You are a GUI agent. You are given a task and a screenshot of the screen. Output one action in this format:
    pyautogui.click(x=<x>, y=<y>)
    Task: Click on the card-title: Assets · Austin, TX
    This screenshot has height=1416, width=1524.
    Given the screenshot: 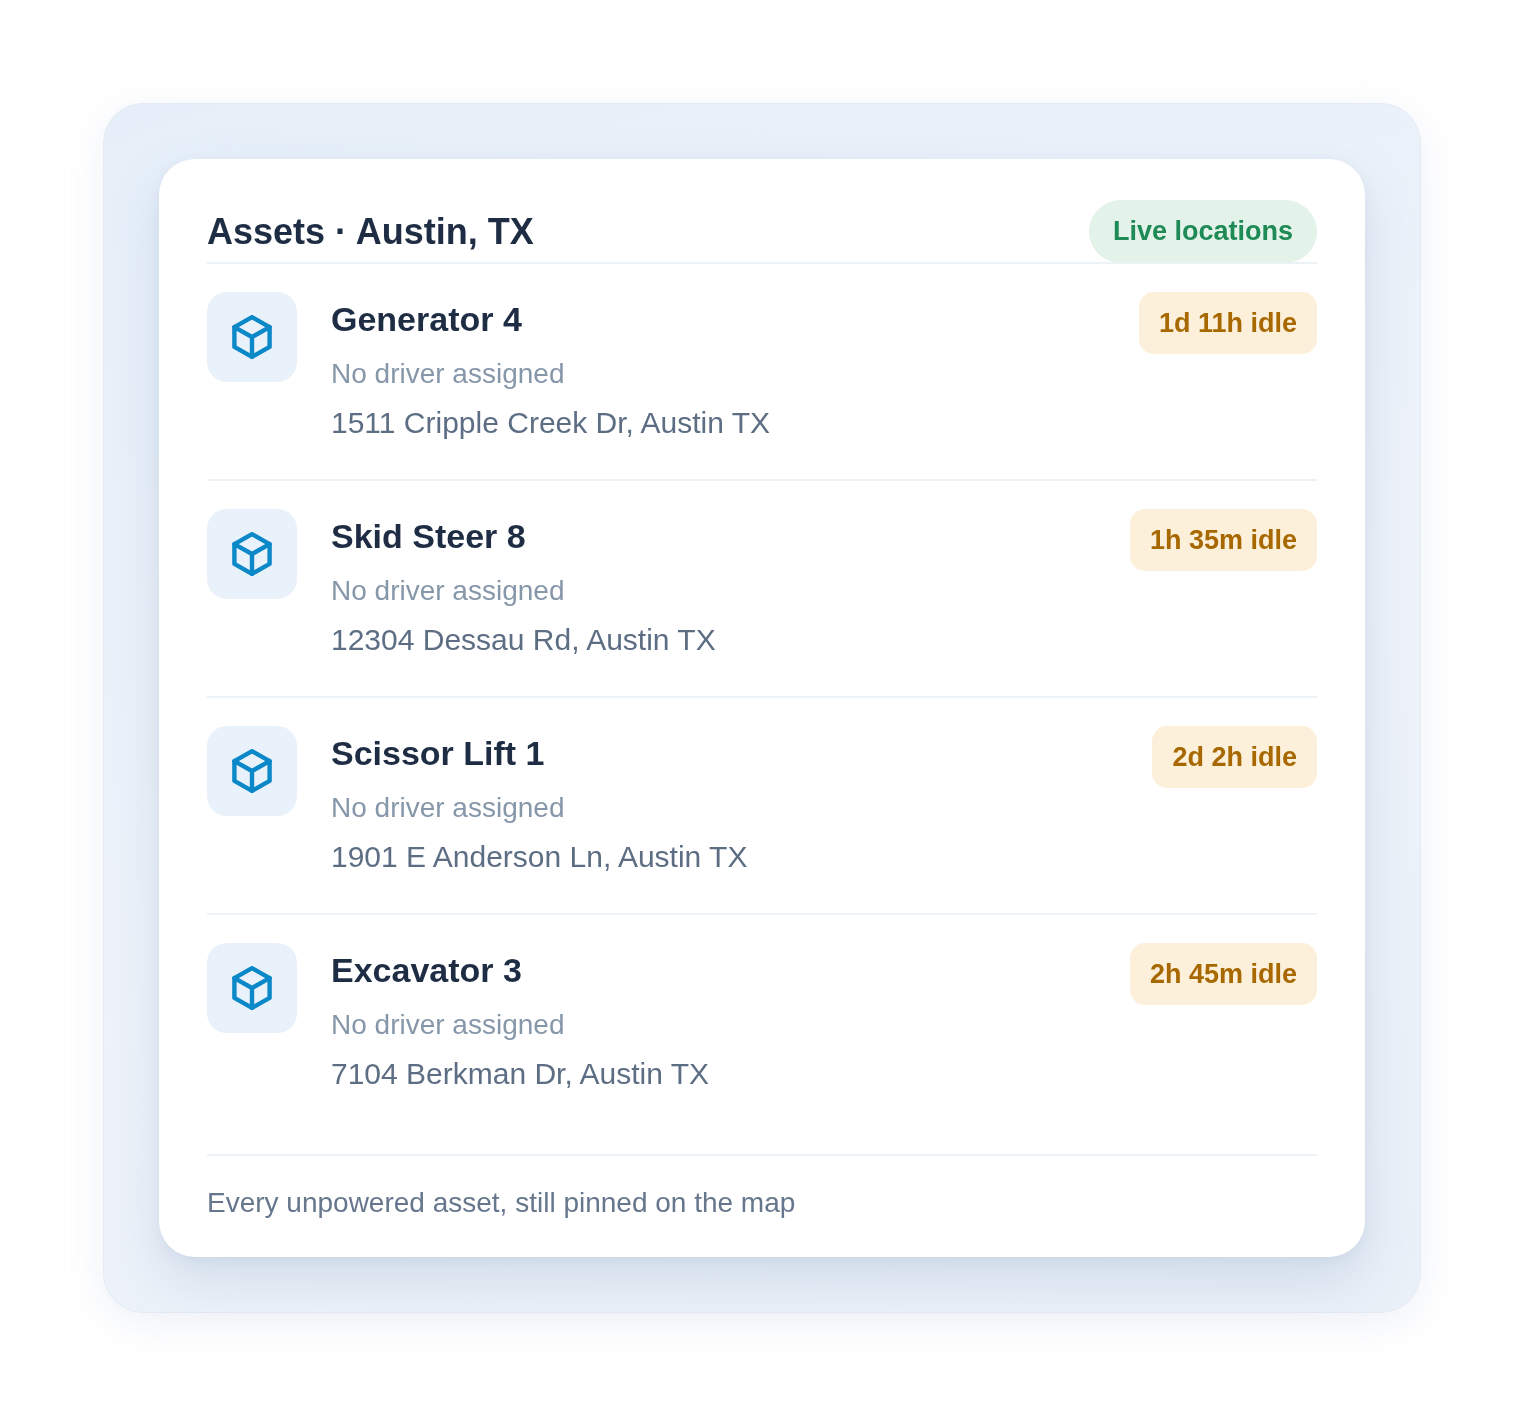 What is the action you would take?
    pyautogui.click(x=370, y=231)
    